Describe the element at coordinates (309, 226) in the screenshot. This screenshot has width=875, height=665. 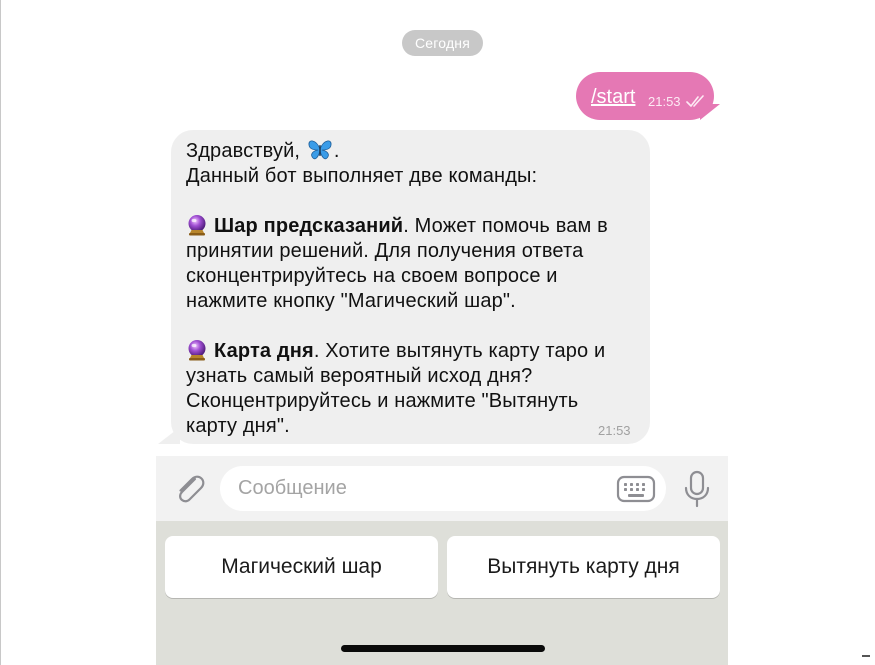
I see `ball-title: Шар предсказаний` at that location.